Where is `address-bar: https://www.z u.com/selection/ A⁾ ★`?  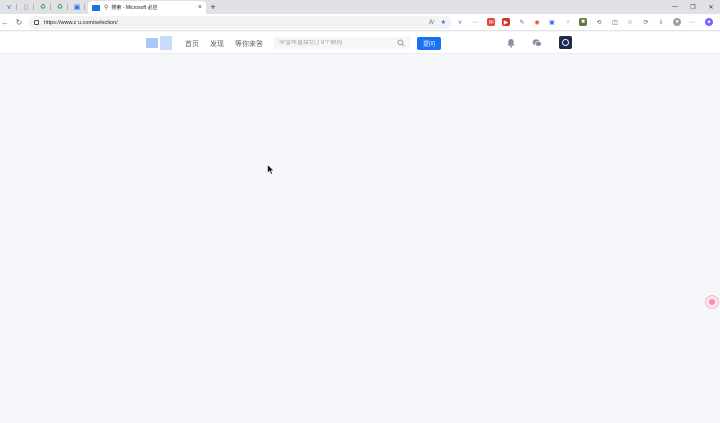 address-bar: https://www.z u.com/selection/ A⁾ ★ is located at coordinates (240, 22).